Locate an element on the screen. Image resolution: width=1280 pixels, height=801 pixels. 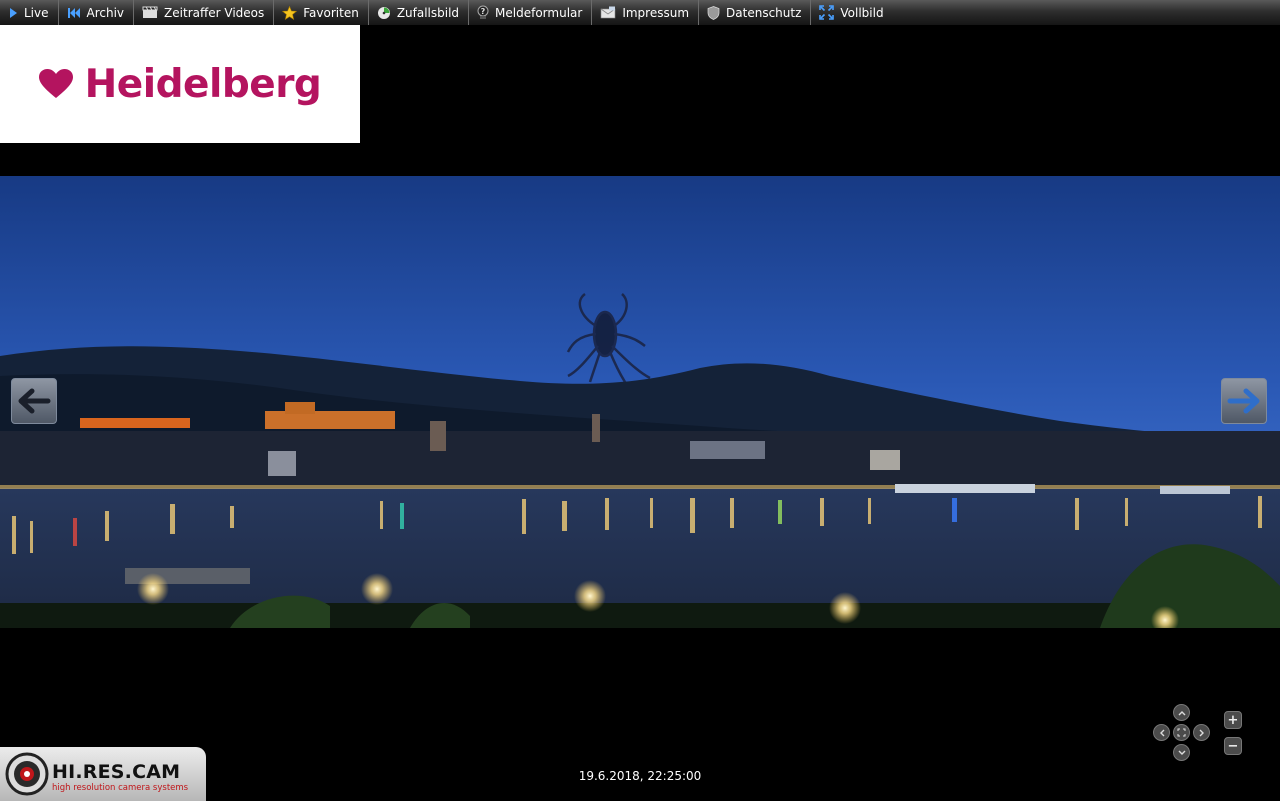
pan-left-button is located at coordinates (1161, 732).